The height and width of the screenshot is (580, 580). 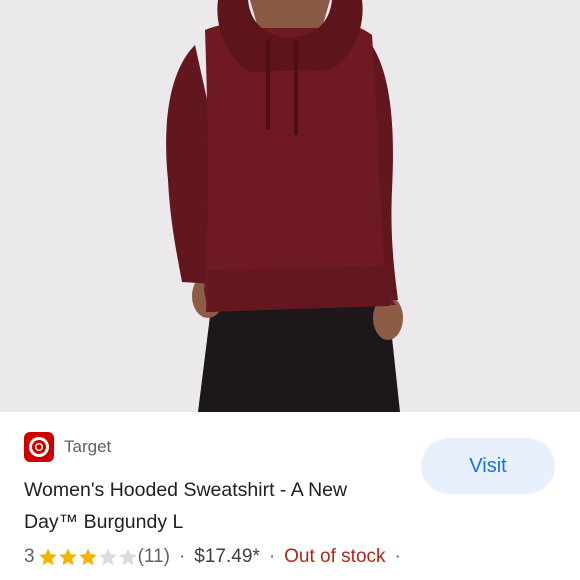 What do you see at coordinates (88, 446) in the screenshot?
I see `store-name: Target` at bounding box center [88, 446].